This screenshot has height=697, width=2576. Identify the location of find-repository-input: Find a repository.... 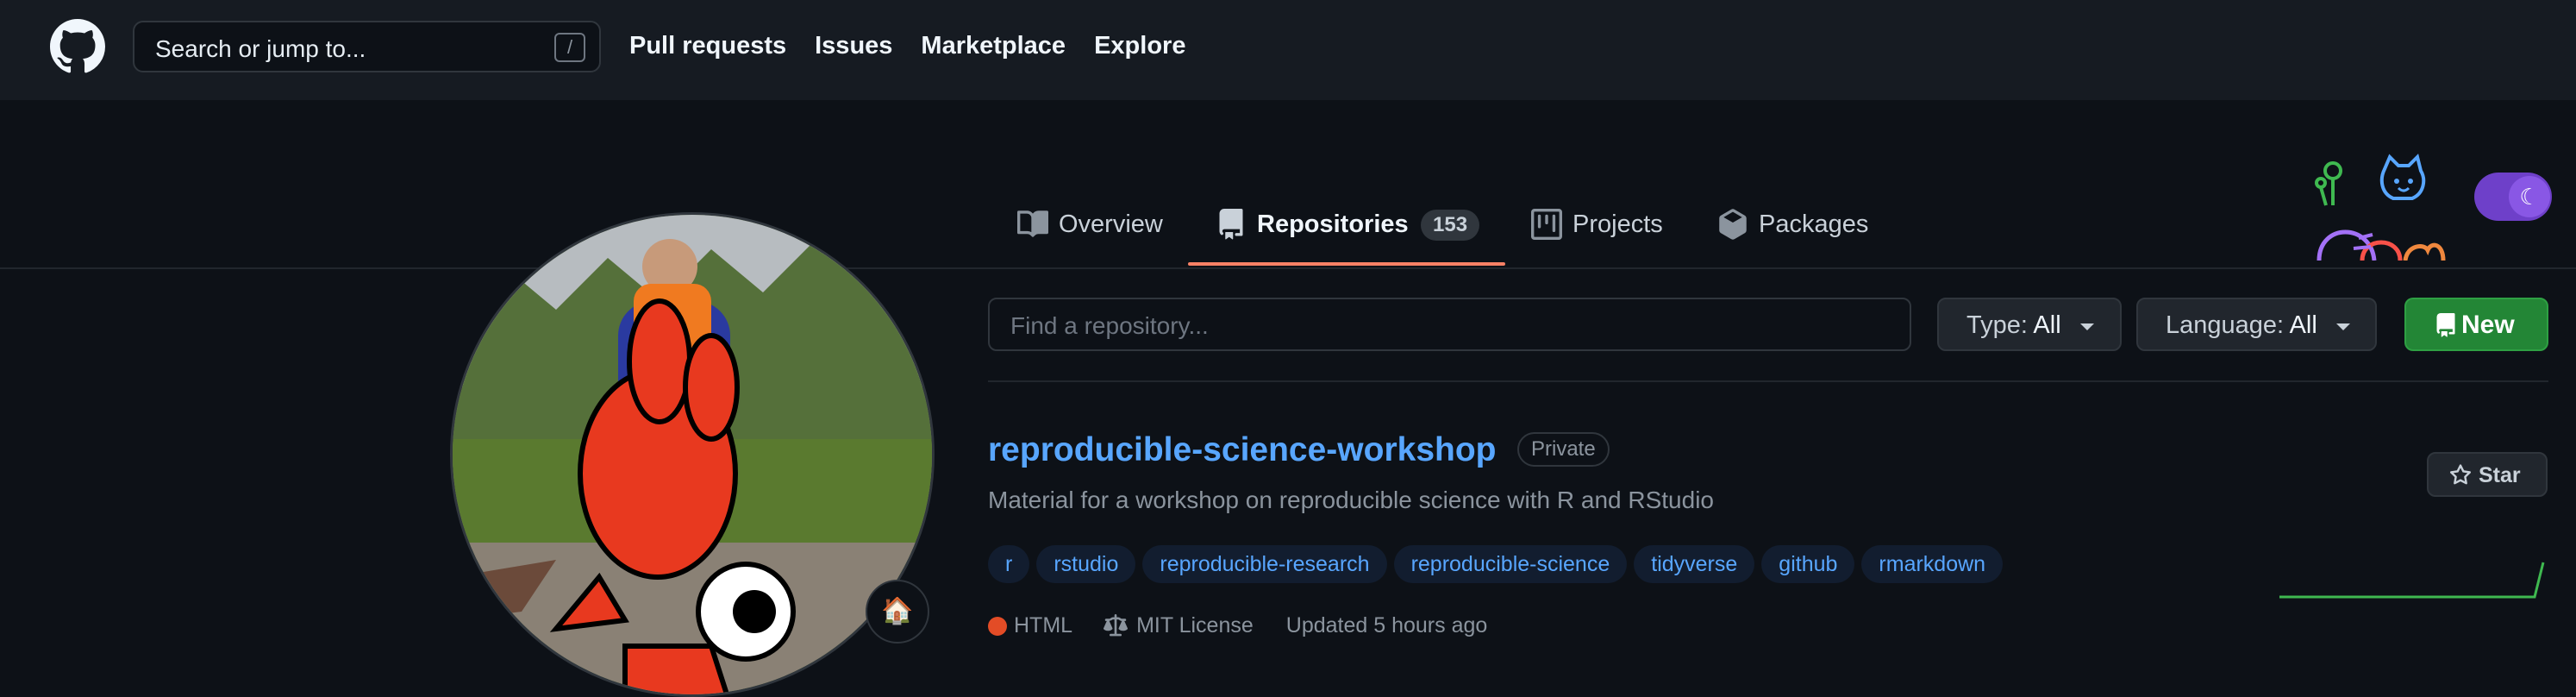
(1450, 324).